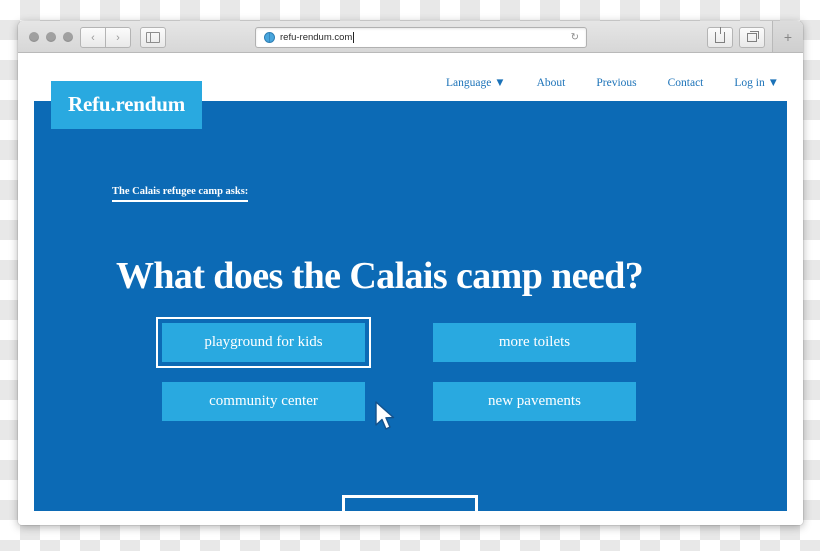 This screenshot has height=551, width=820. I want to click on show-tabs-button, so click(752, 37).